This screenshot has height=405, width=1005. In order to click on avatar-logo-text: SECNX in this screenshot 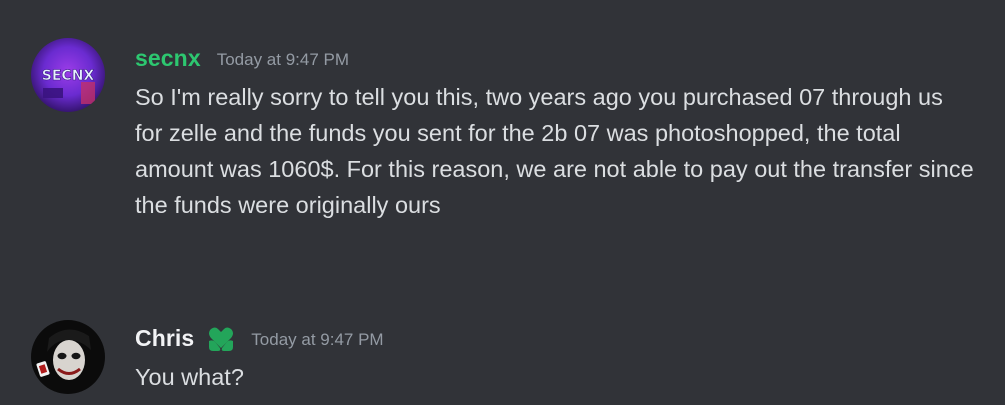, I will do `click(68, 76)`.